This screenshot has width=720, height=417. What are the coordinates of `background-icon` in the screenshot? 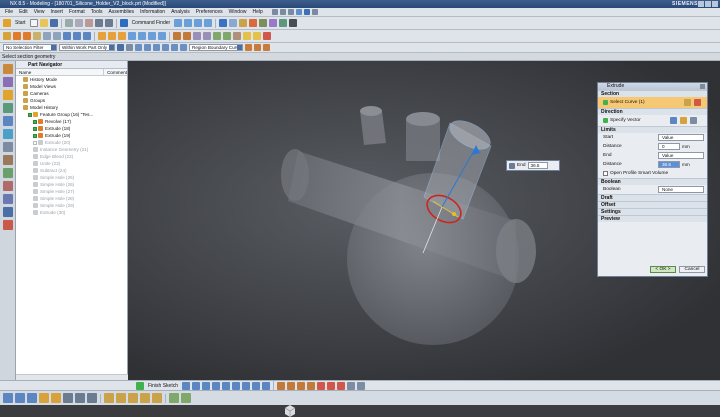 It's located at (293, 23).